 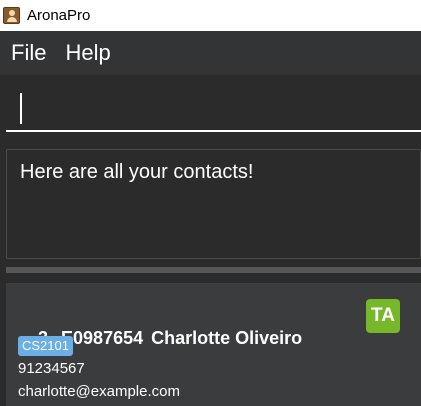 What do you see at coordinates (28, 53) in the screenshot?
I see `menu-file: File` at bounding box center [28, 53].